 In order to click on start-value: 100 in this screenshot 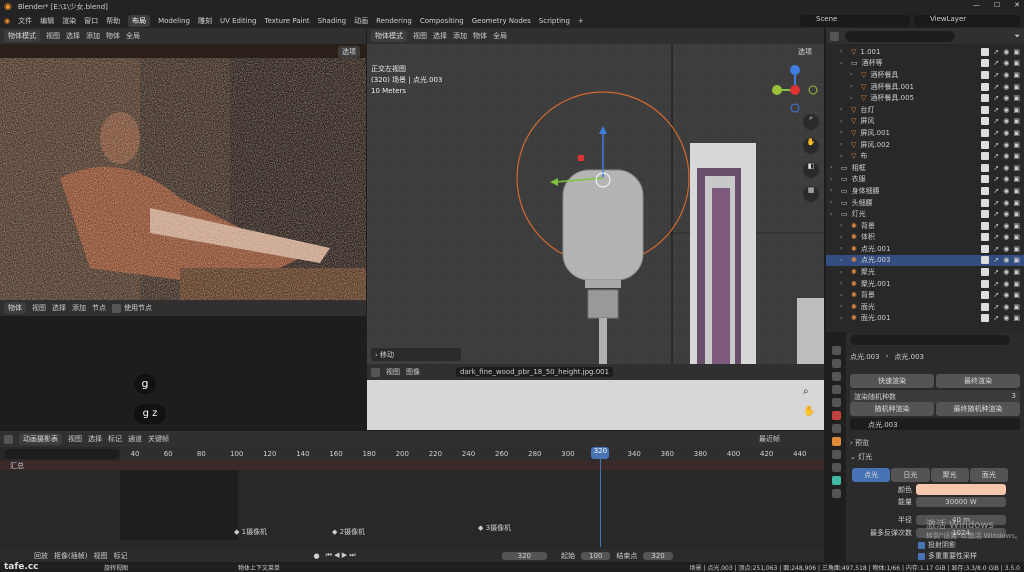, I will do `click(596, 555)`.